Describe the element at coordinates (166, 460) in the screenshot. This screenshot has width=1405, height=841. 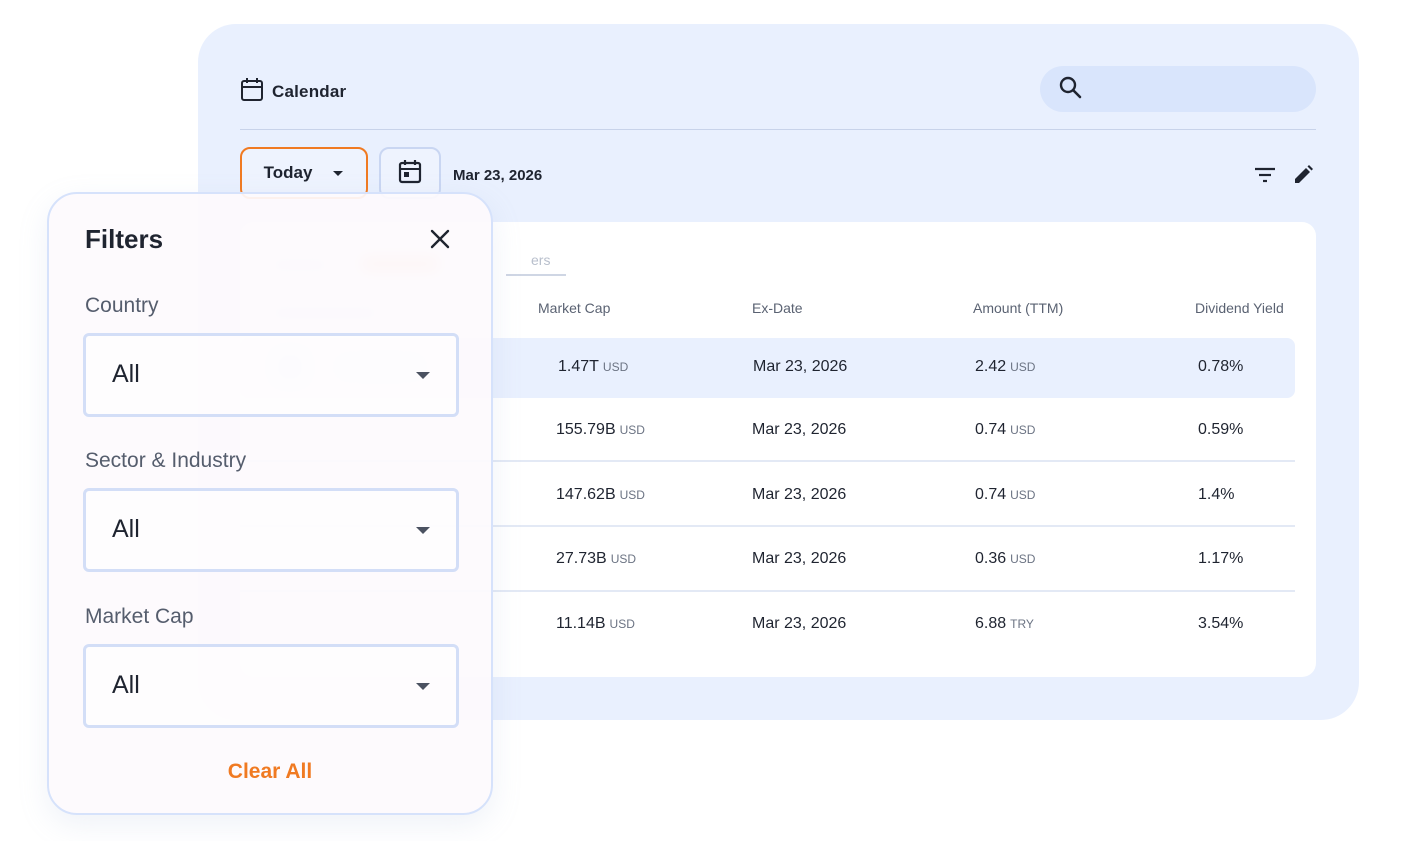
I see `sector-label: Sector & Industry` at that location.